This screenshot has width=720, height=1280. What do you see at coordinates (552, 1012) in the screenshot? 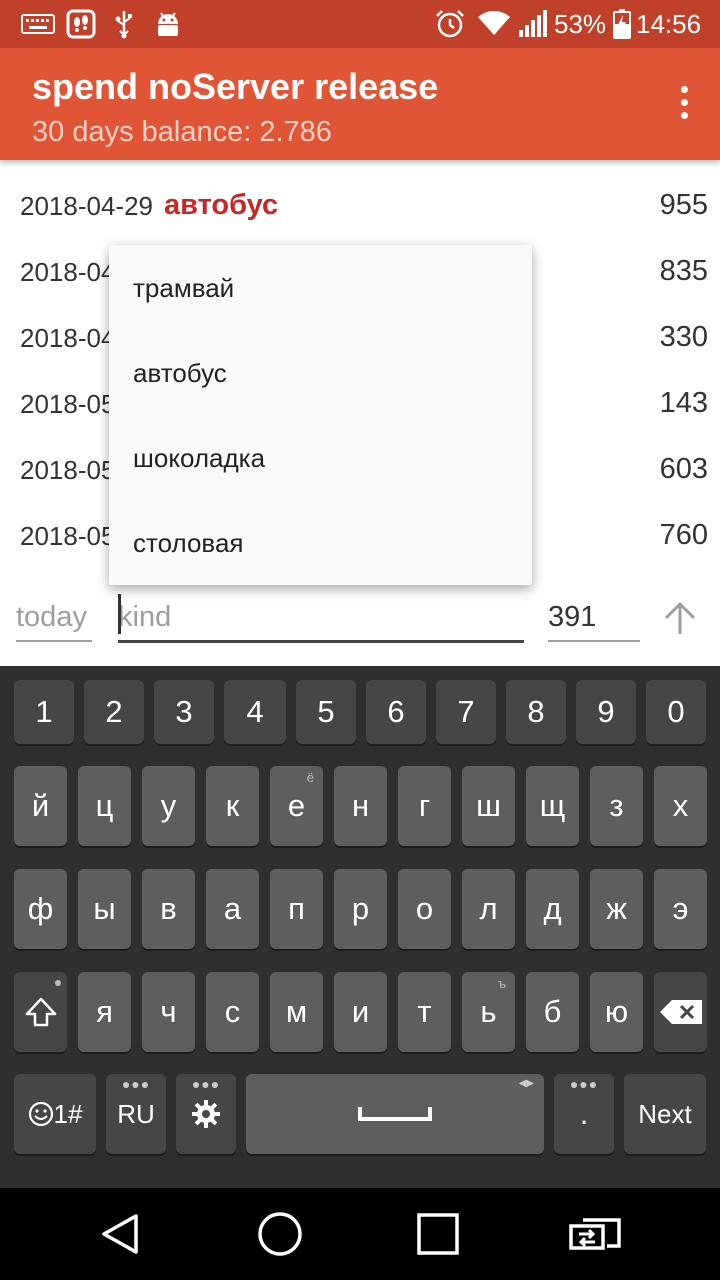
I see `key-б: б` at bounding box center [552, 1012].